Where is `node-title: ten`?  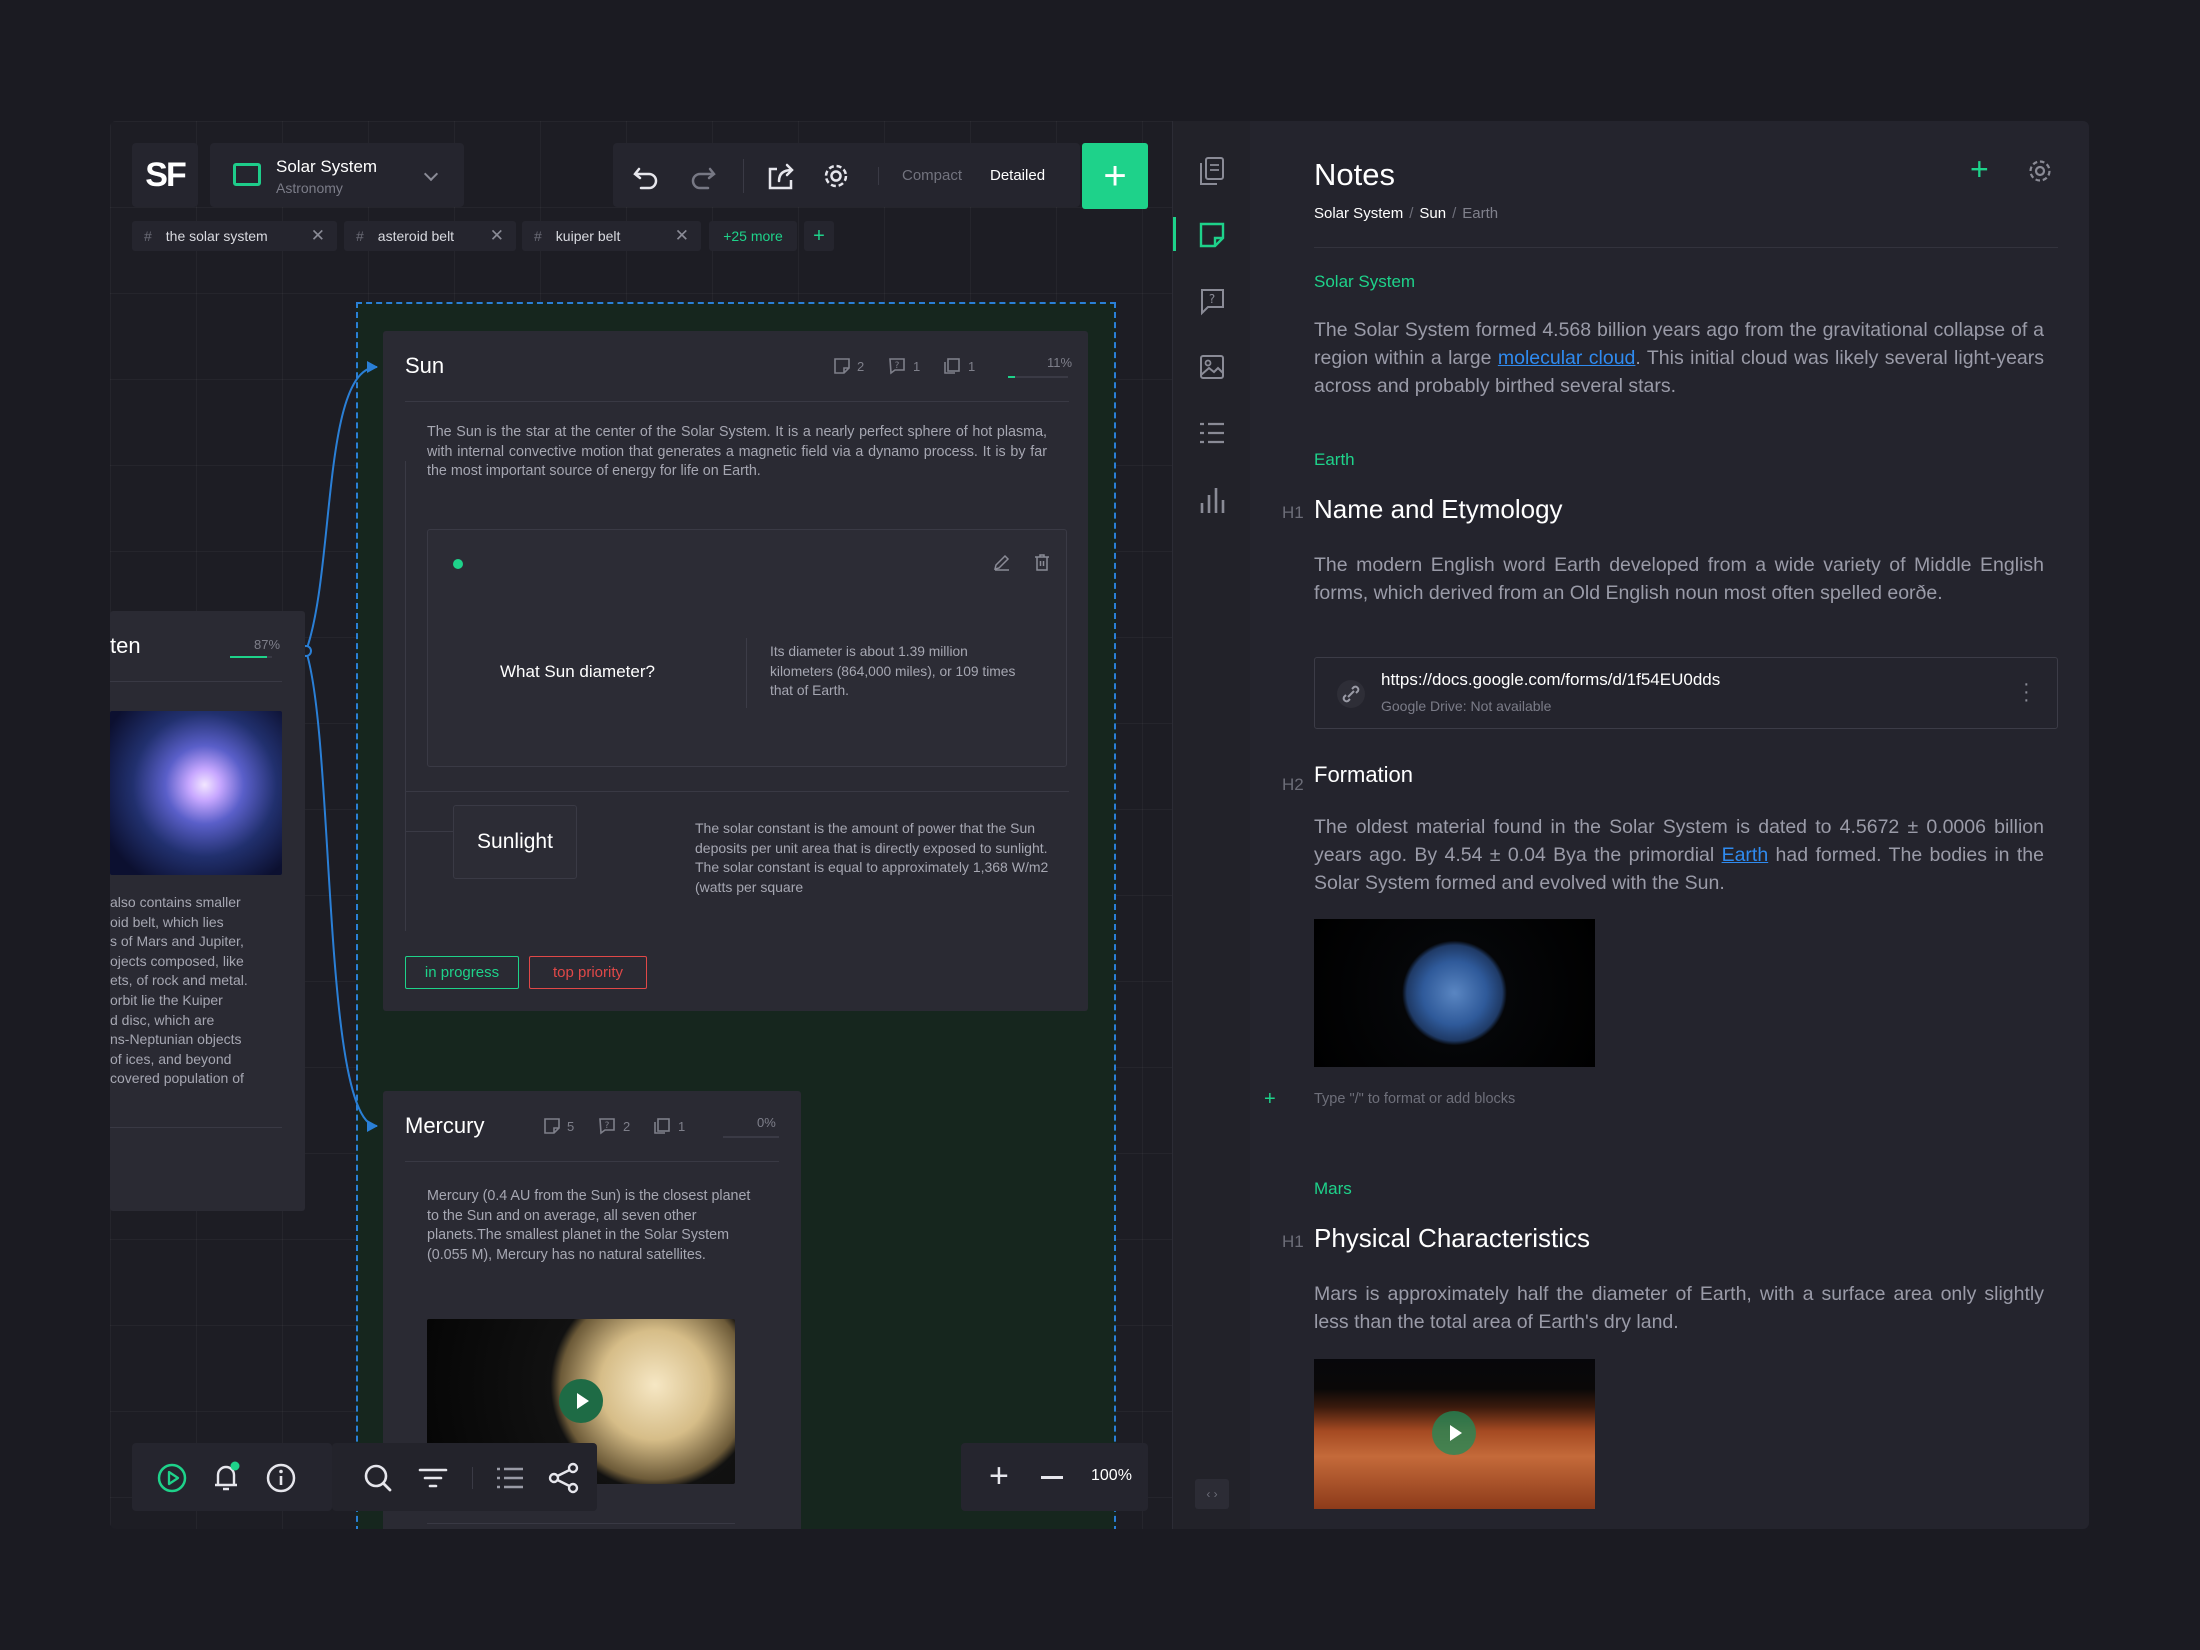 node-title: ten is located at coordinates (125, 645).